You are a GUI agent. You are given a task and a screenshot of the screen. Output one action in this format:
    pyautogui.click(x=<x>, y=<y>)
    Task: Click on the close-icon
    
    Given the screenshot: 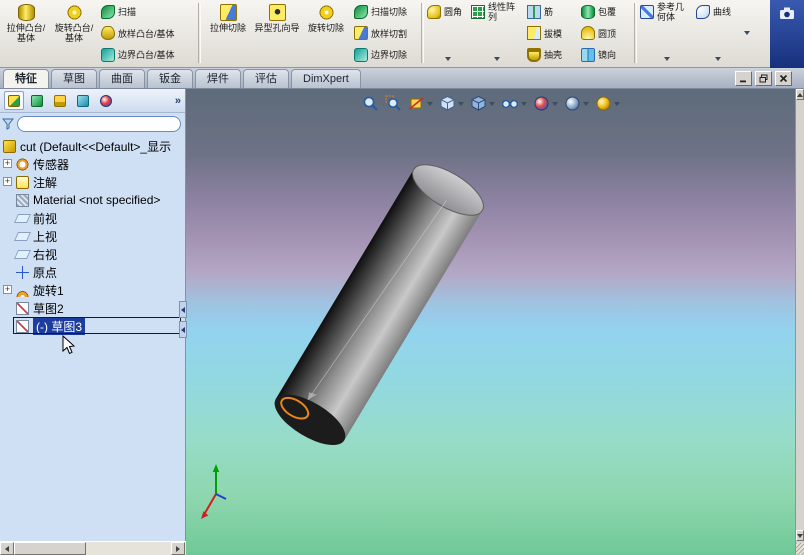 What is the action you would take?
    pyautogui.click(x=783, y=78)
    